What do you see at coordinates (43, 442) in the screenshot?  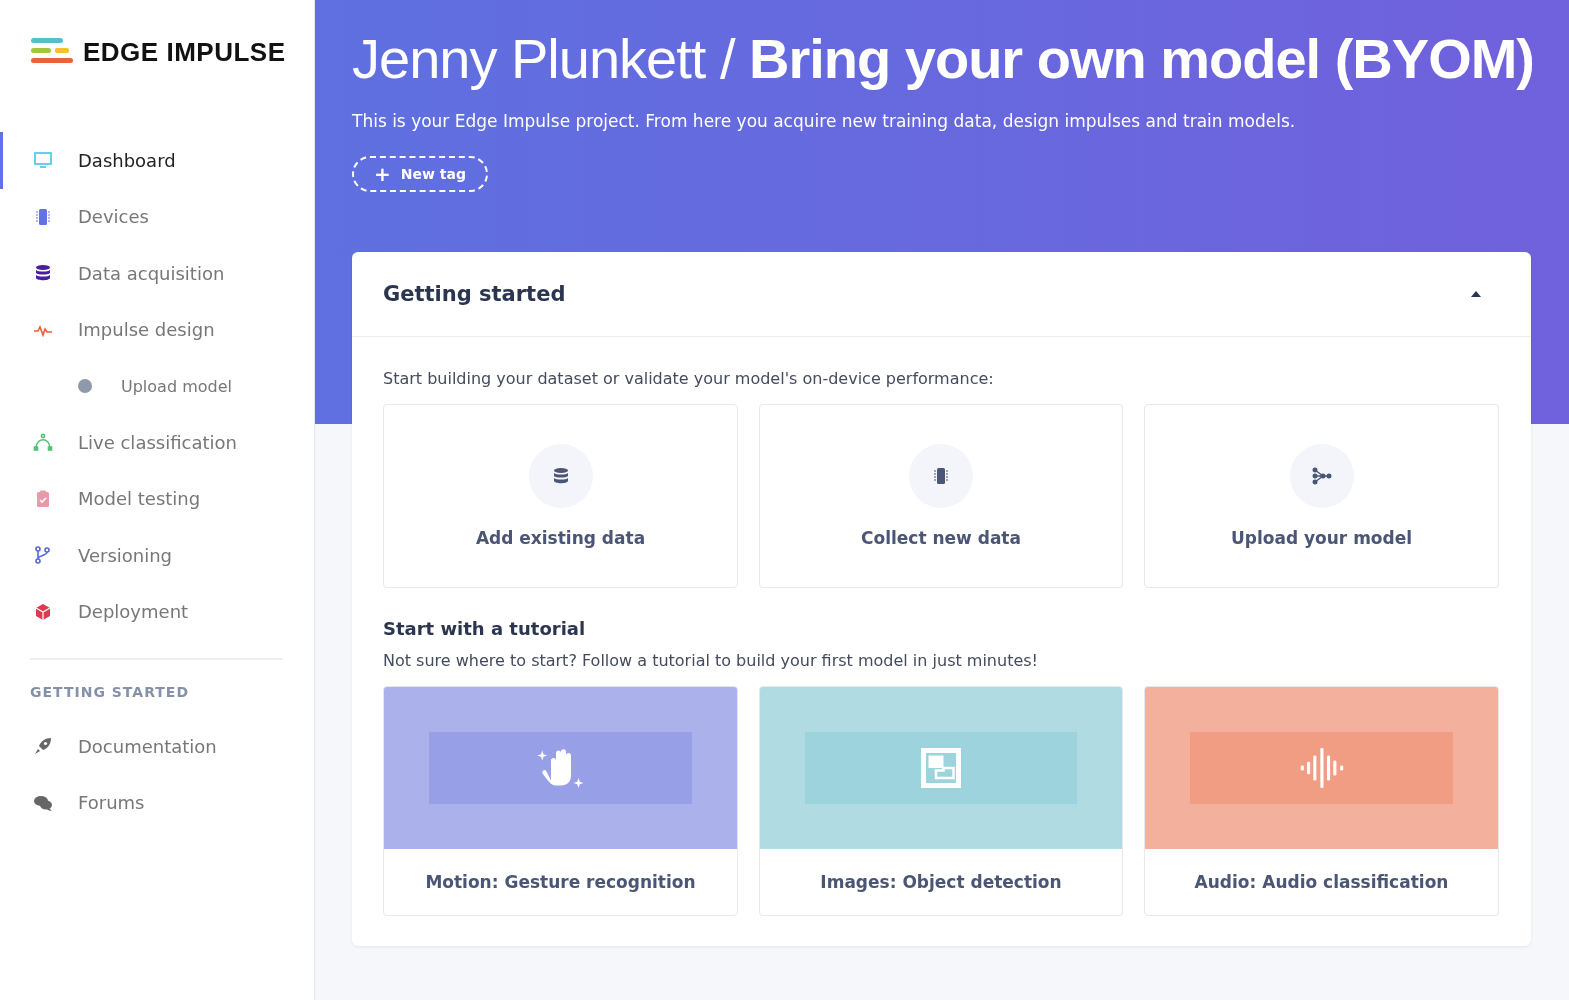 I see `curve-icon` at bounding box center [43, 442].